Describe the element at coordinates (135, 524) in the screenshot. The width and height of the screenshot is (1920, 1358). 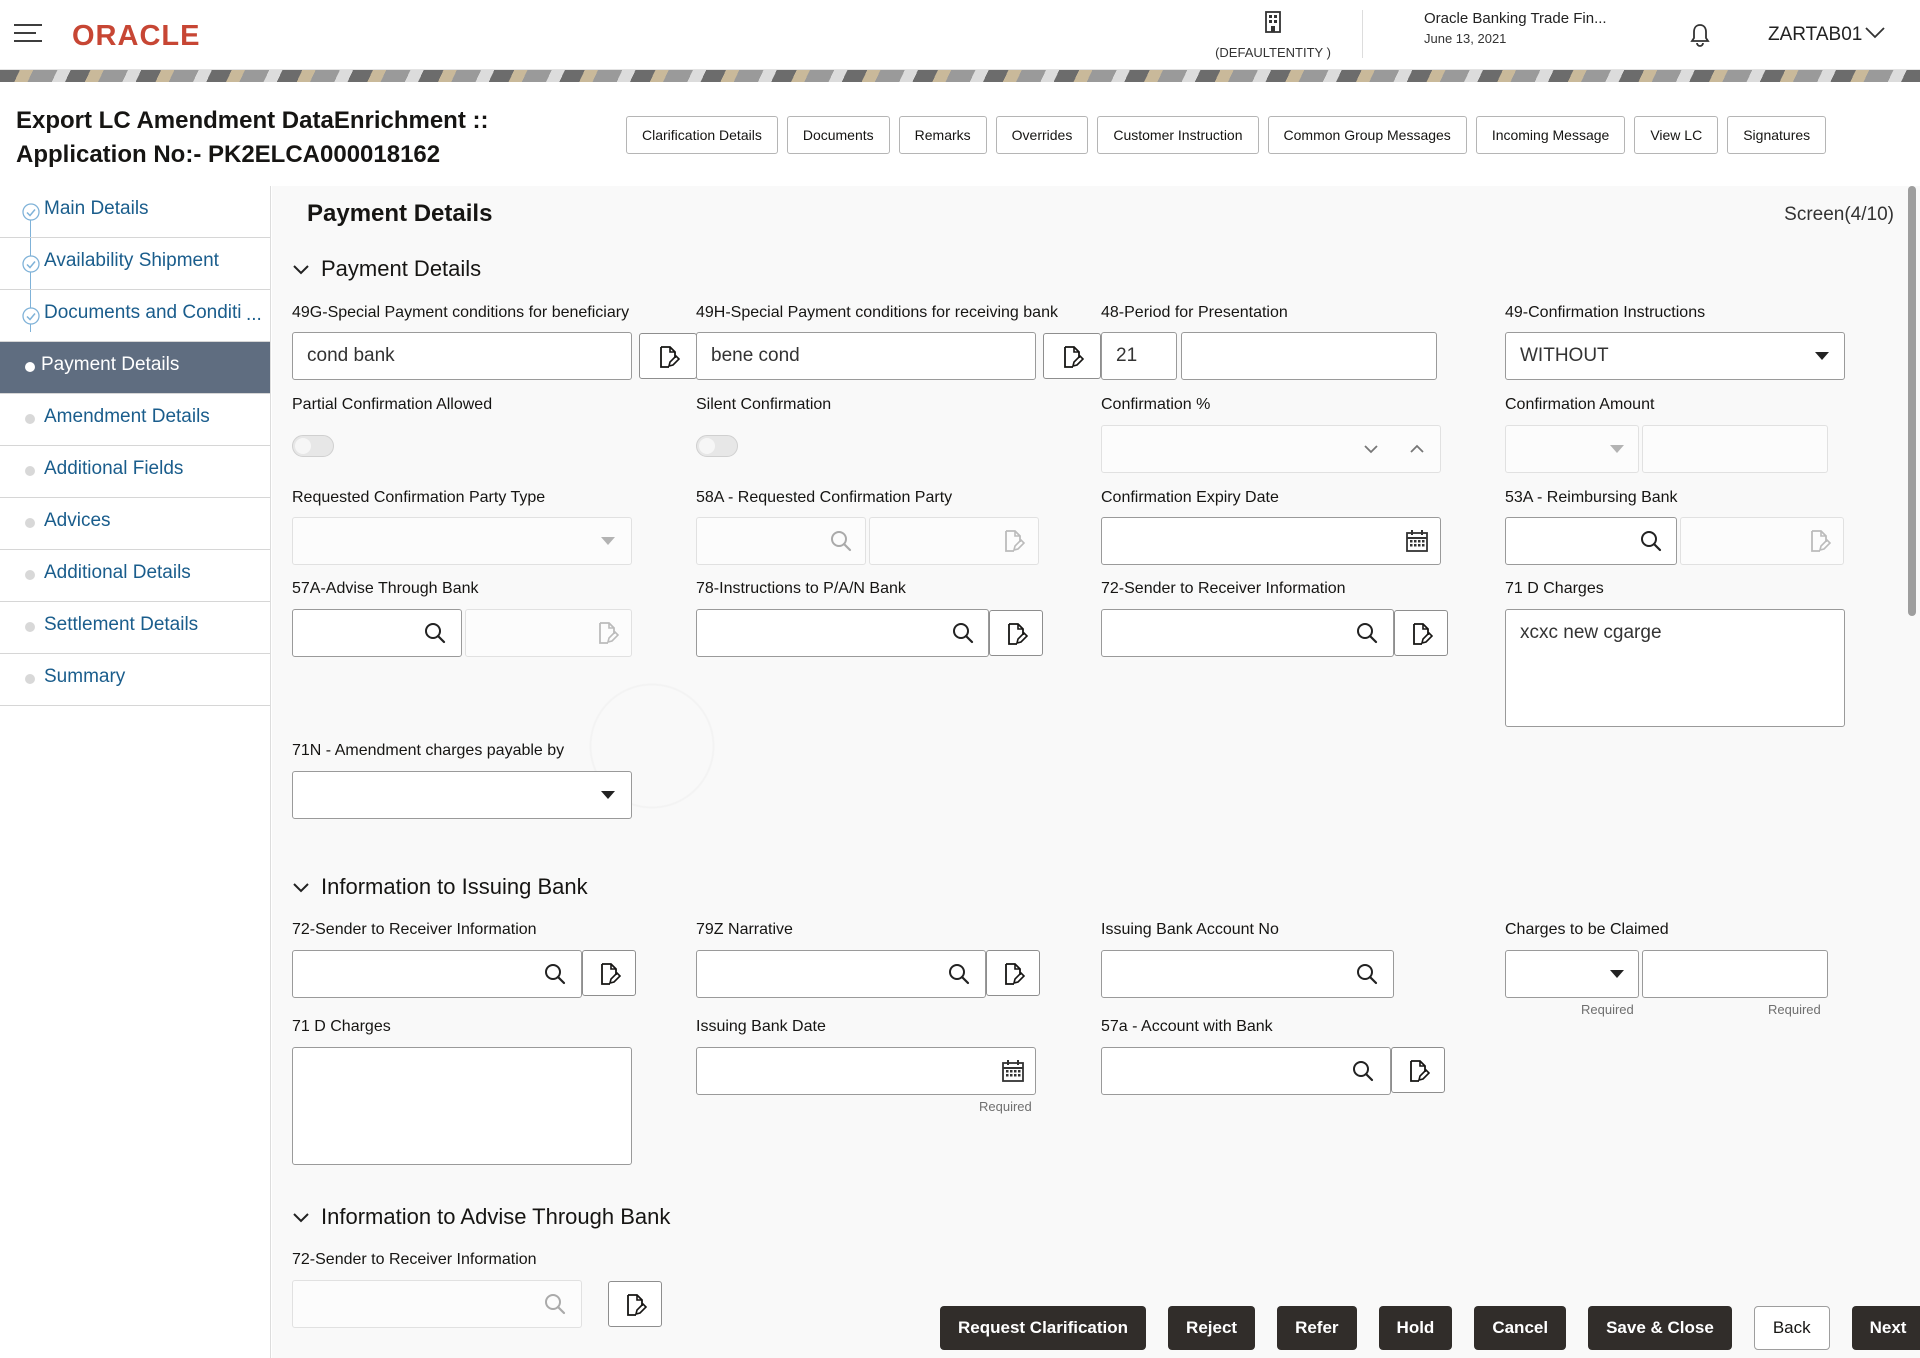
I see `nav-item-advices: Advices` at that location.